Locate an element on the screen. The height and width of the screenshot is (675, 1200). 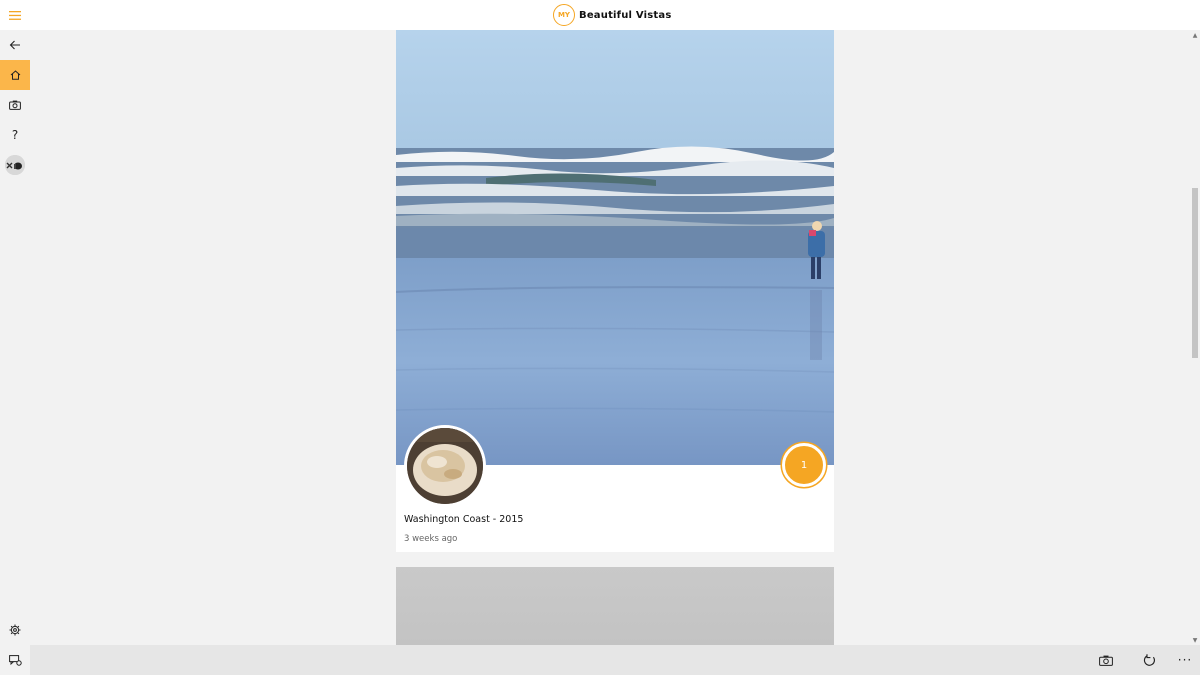
user-avatar is located at coordinates (15, 165).